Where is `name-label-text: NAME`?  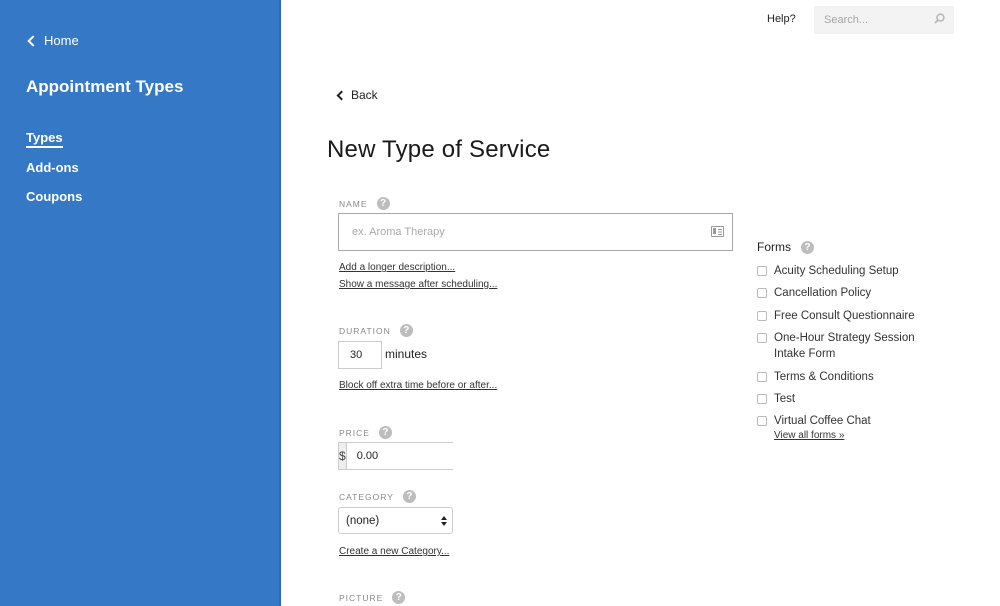
name-label-text: NAME is located at coordinates (353, 203).